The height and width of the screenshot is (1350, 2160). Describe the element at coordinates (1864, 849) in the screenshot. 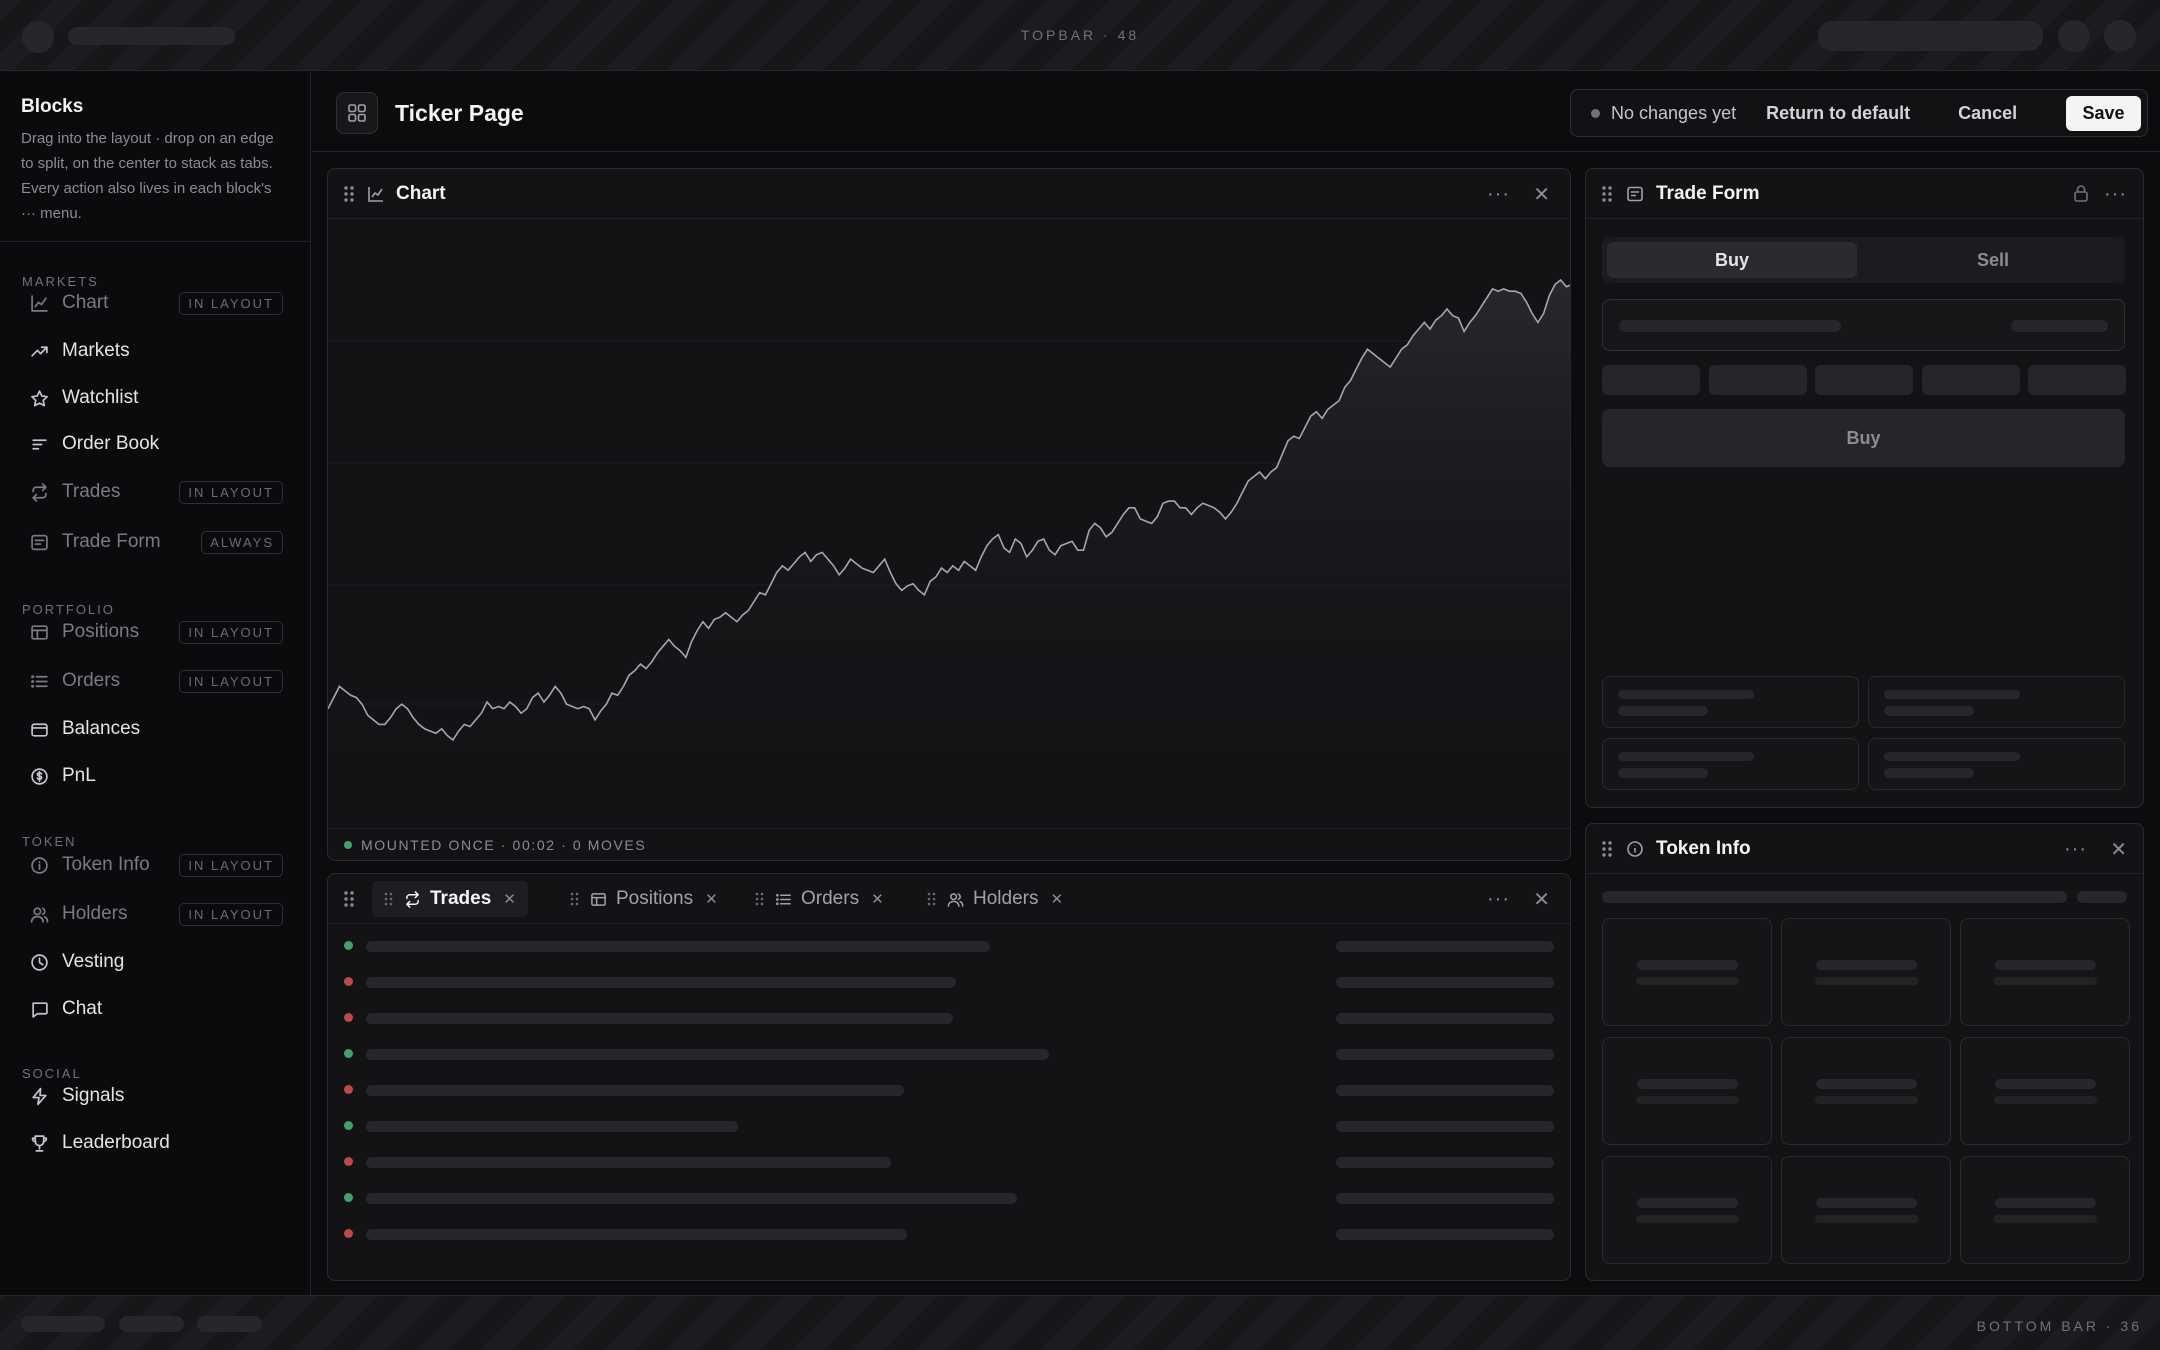

I see `token-info-header: Token Info ··· ✕` at that location.